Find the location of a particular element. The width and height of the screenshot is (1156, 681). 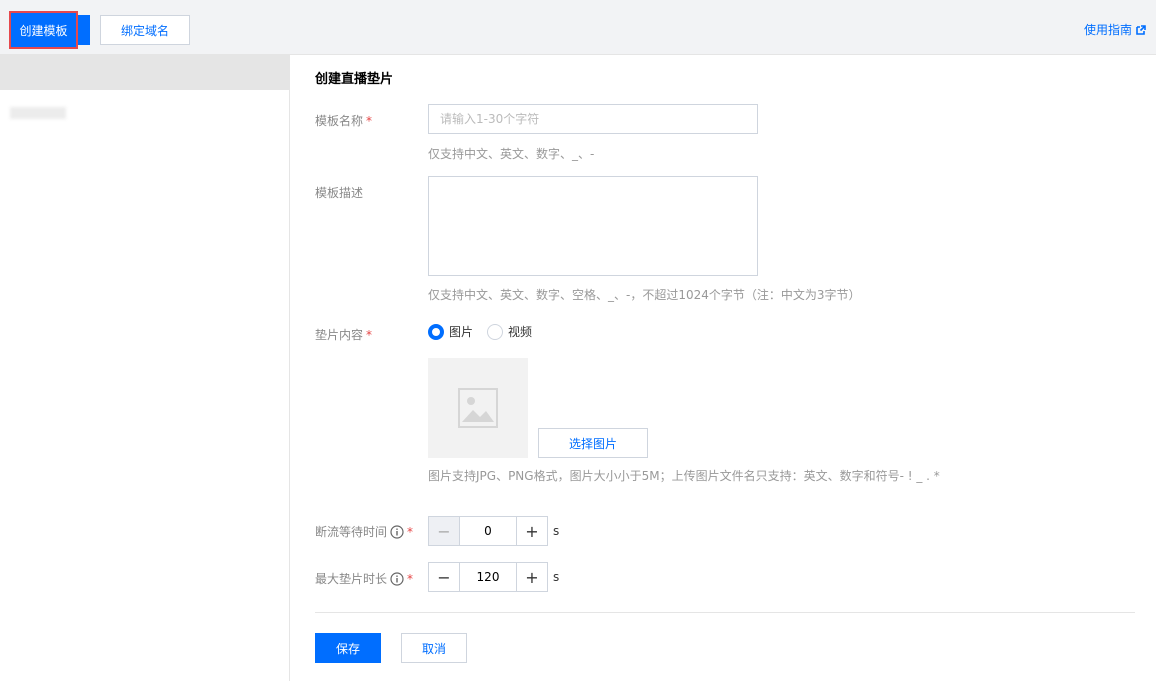

radio-checked-icon is located at coordinates (436, 331).